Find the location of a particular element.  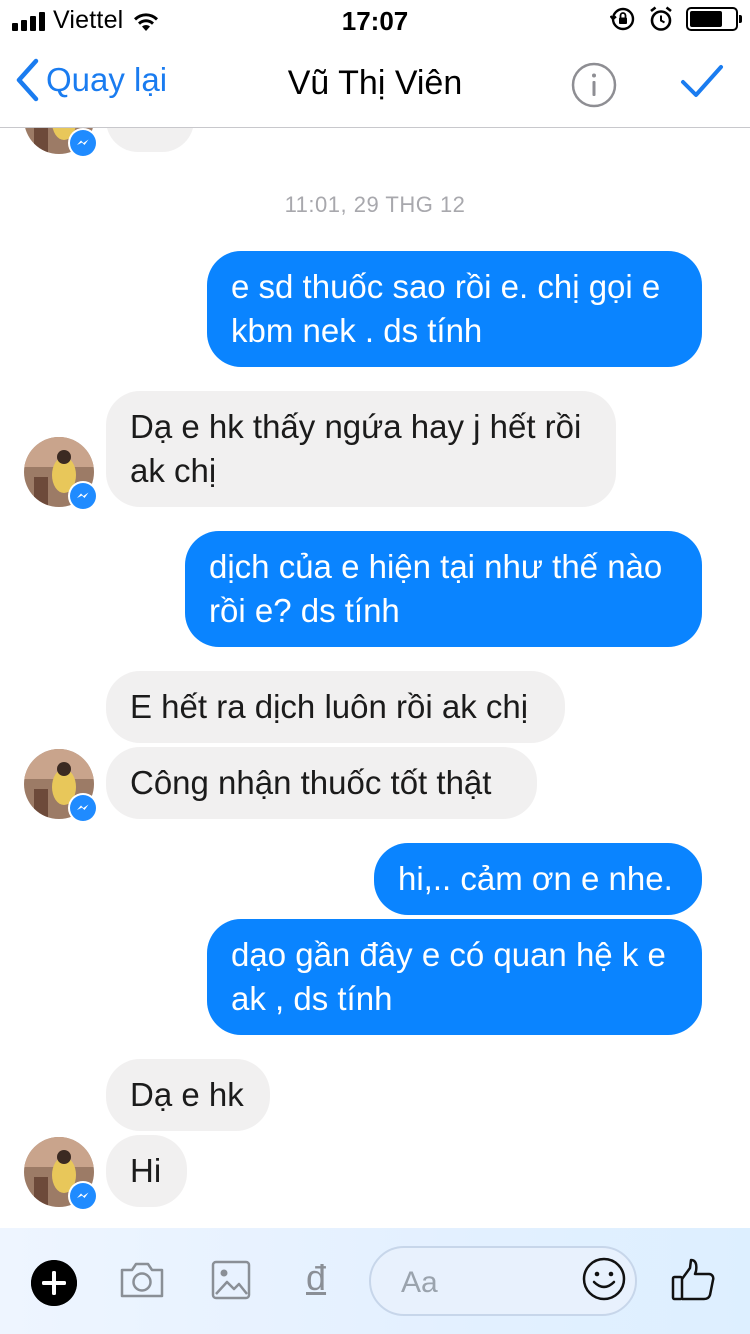

message-line: Dạ e hk thấy ngứa hay j hết rồi is located at coordinates (356, 426).